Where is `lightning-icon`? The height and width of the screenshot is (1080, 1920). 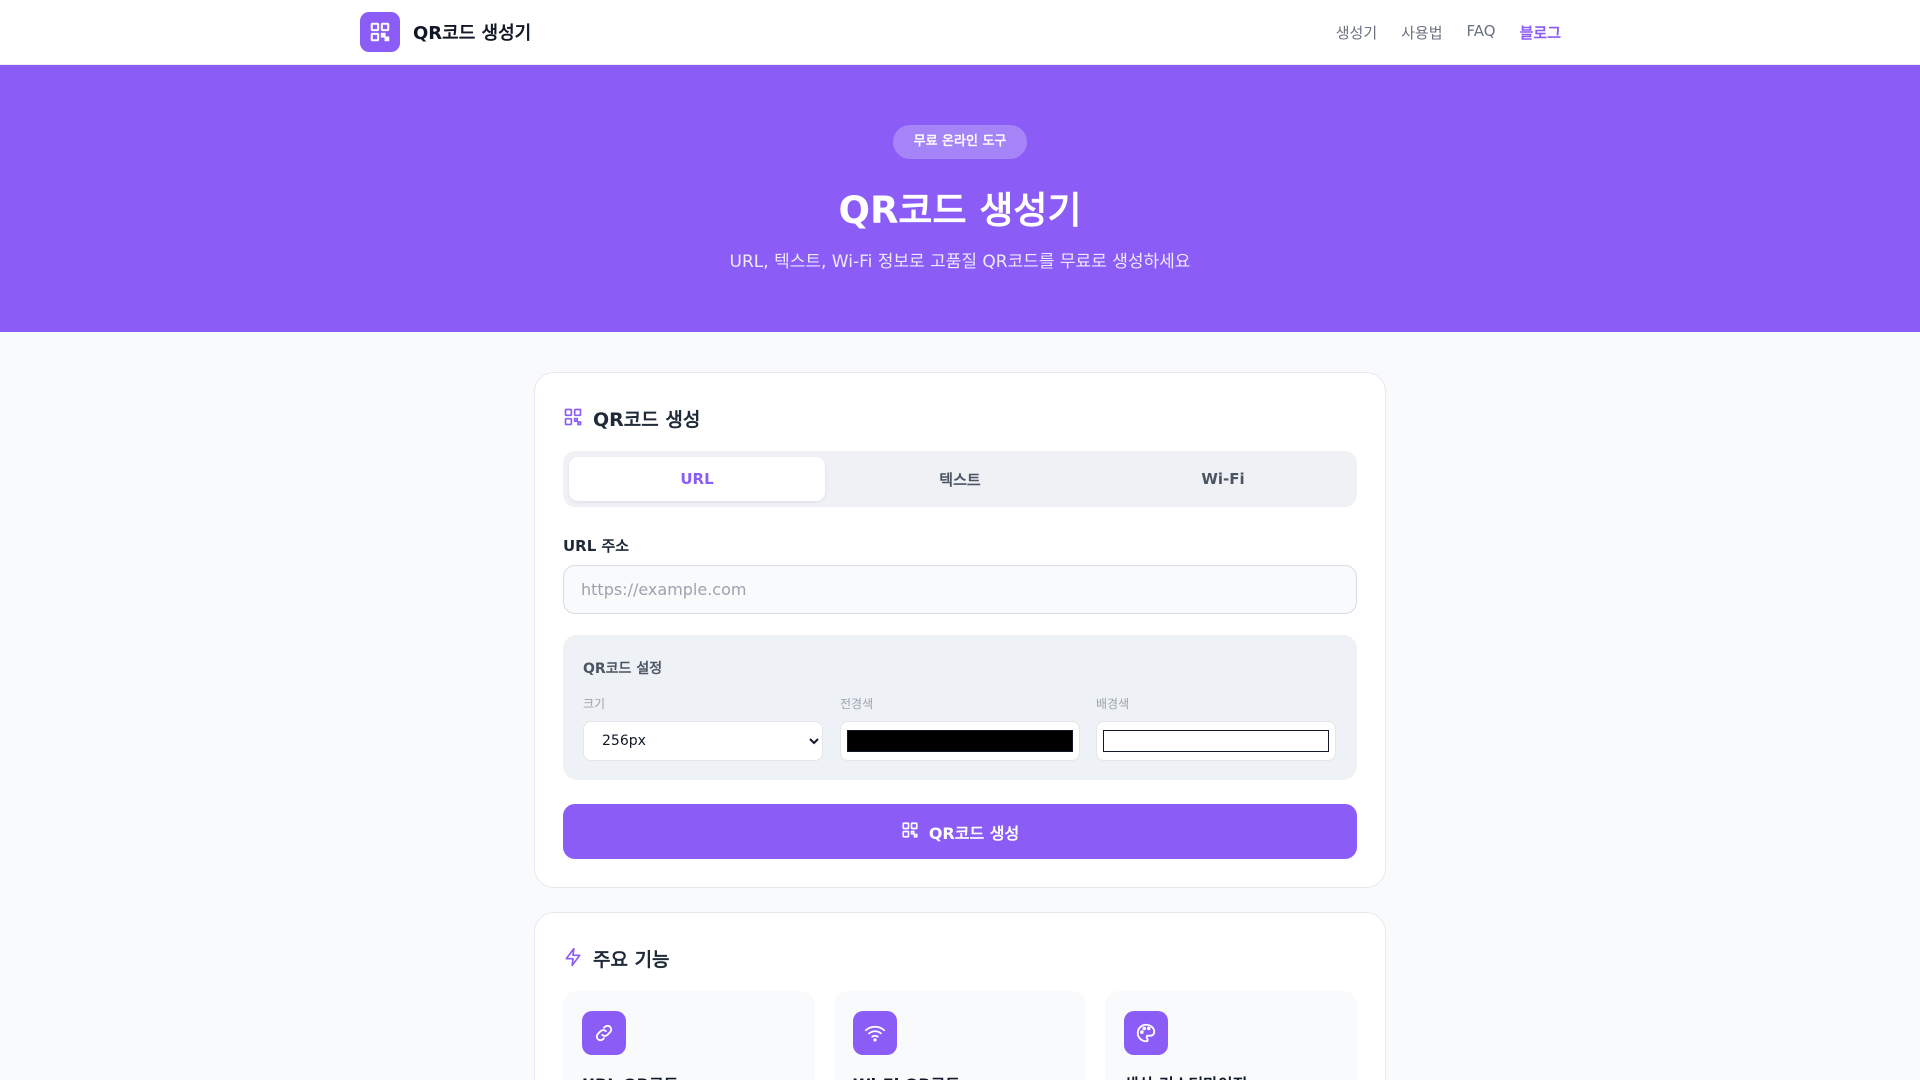
lightning-icon is located at coordinates (573, 959).